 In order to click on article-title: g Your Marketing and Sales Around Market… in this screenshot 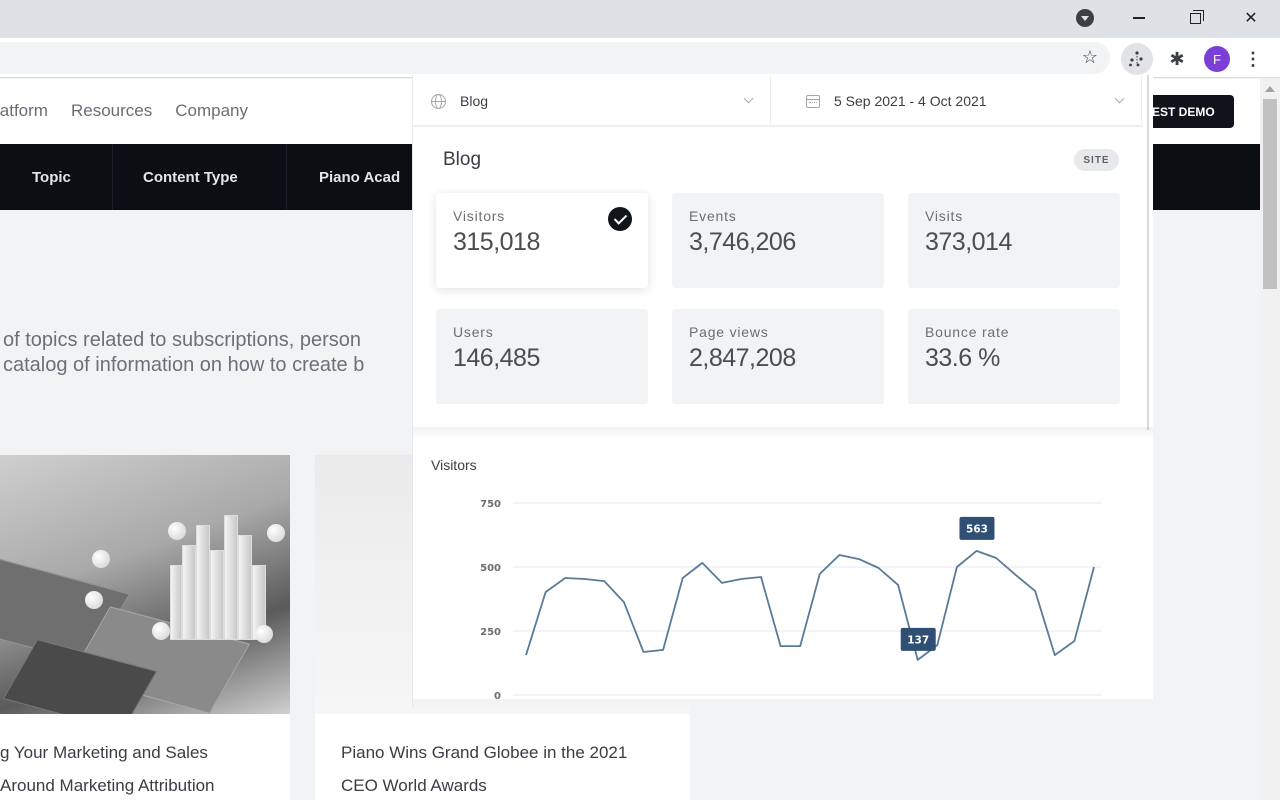, I will do `click(107, 768)`.